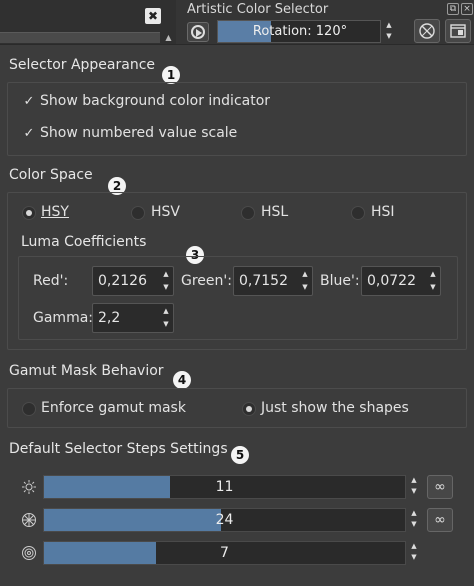 Image resolution: width=474 pixels, height=586 pixels. Describe the element at coordinates (133, 318) in the screenshot. I see `gamma-spinbox: 2,2 ▲ ▼` at that location.